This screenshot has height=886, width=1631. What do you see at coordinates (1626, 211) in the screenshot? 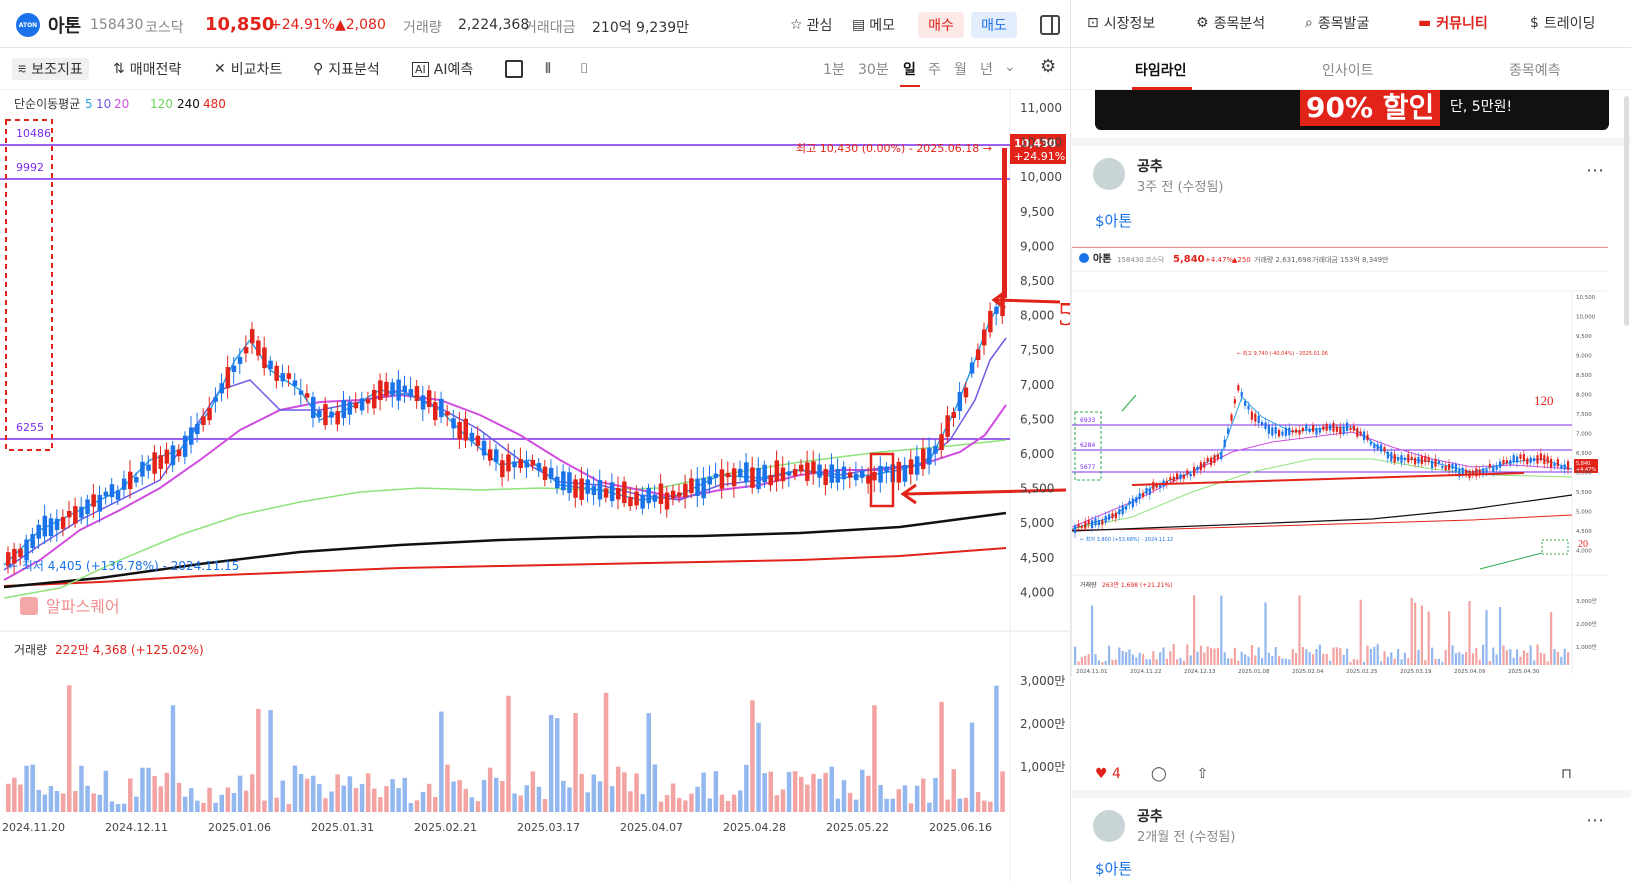
I see `feed-scrollbar` at bounding box center [1626, 211].